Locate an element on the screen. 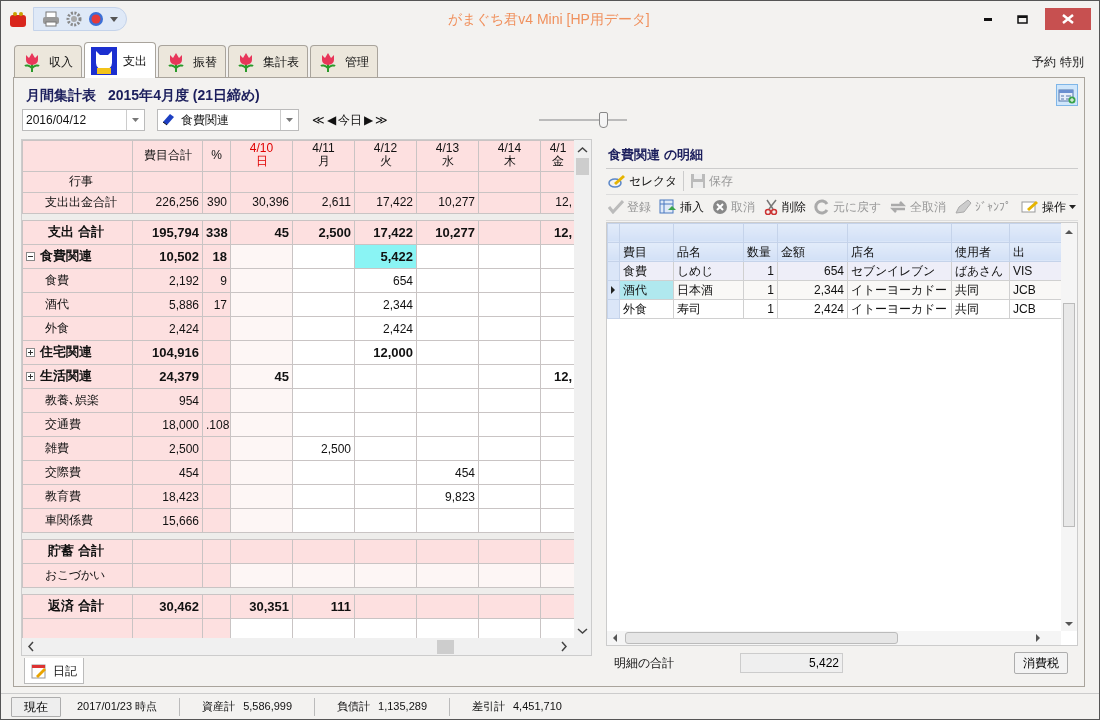 This screenshot has height=720, width=1100. row-label: 教養､娯楽 is located at coordinates (77, 400).